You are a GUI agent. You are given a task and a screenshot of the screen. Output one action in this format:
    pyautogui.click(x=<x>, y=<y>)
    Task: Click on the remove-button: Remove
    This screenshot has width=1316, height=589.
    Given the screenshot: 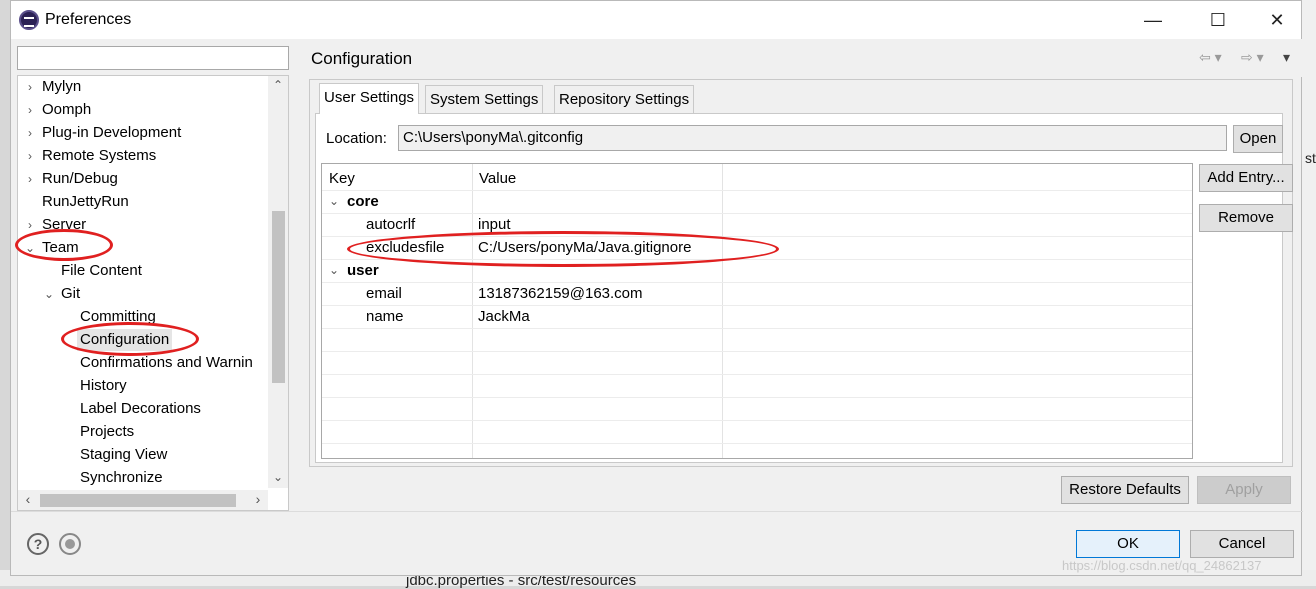 What is the action you would take?
    pyautogui.click(x=1246, y=218)
    